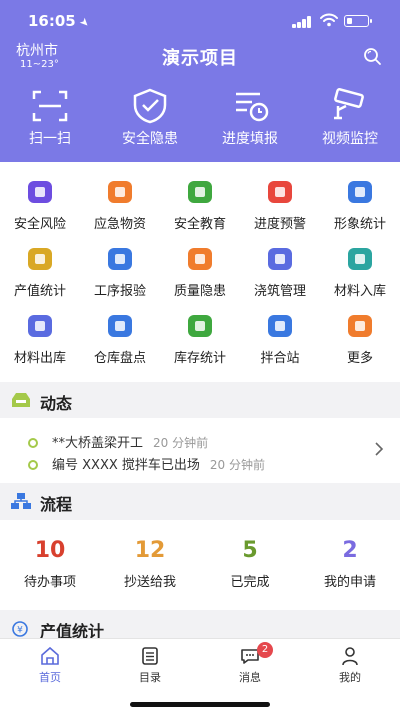 The width and height of the screenshot is (400, 711). I want to click on flow-label: 待办事项, so click(49, 582).